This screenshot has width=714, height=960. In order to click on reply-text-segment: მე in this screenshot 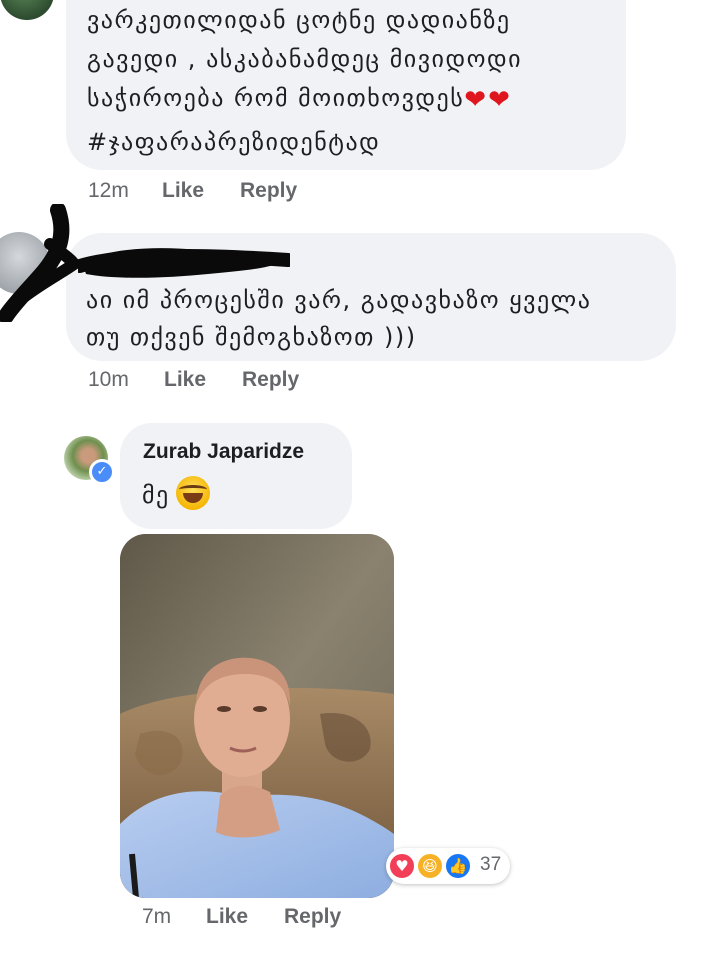, I will do `click(156, 495)`.